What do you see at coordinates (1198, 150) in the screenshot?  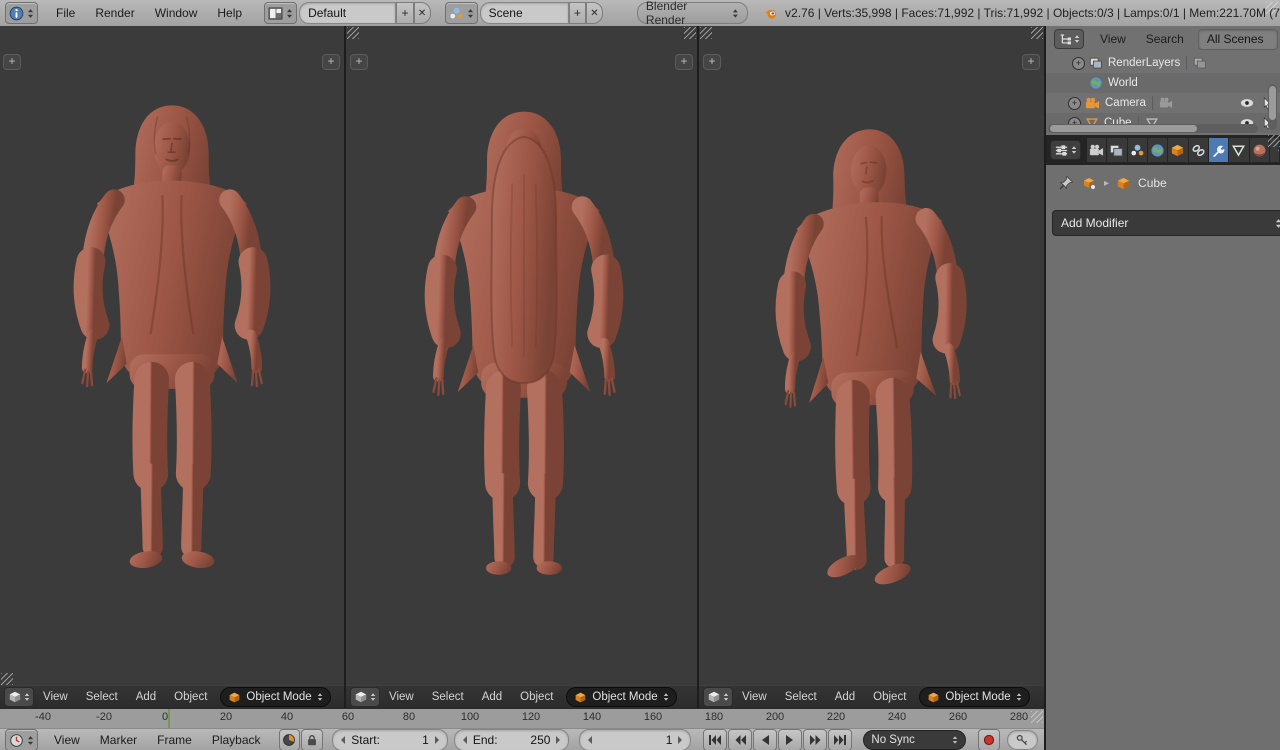 I see `tab-constraints` at bounding box center [1198, 150].